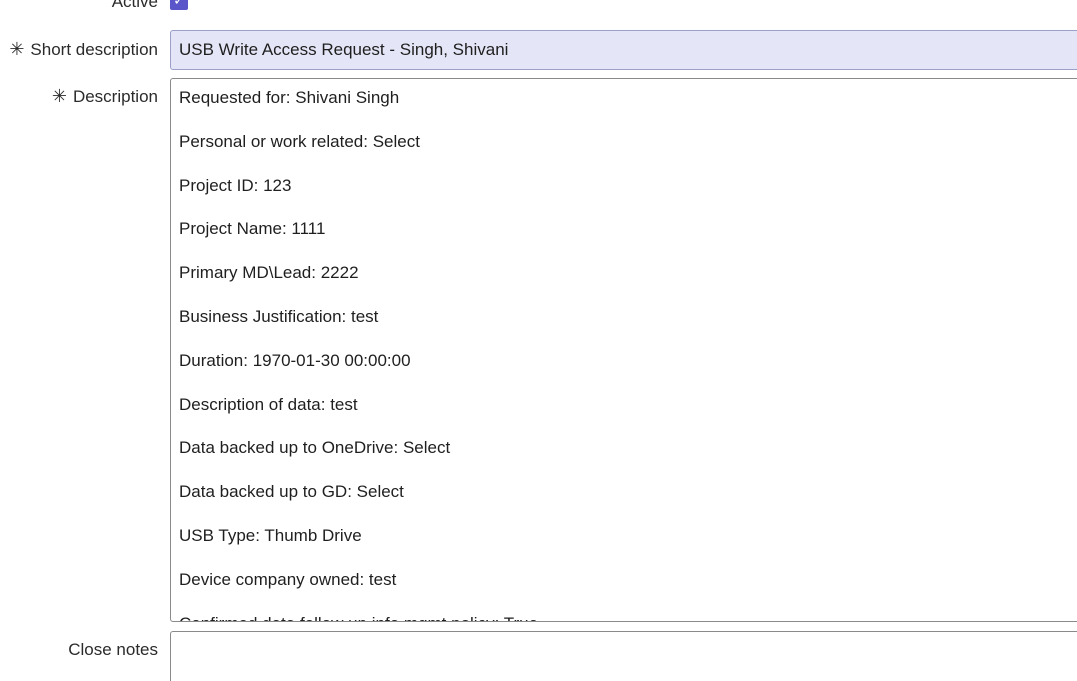 The width and height of the screenshot is (1077, 681). Describe the element at coordinates (252, 229) in the screenshot. I see `description-line: Project Name: 1111` at that location.